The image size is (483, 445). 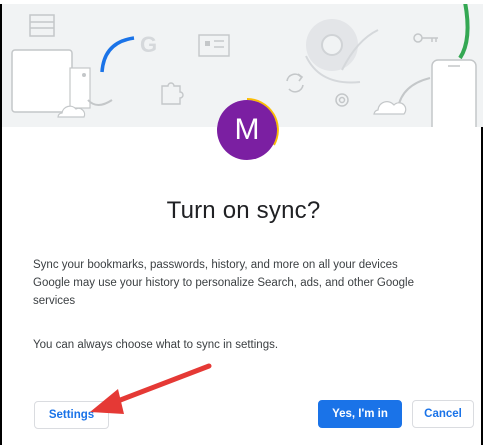 What do you see at coordinates (295, 83) in the screenshot?
I see `sync-icon` at bounding box center [295, 83].